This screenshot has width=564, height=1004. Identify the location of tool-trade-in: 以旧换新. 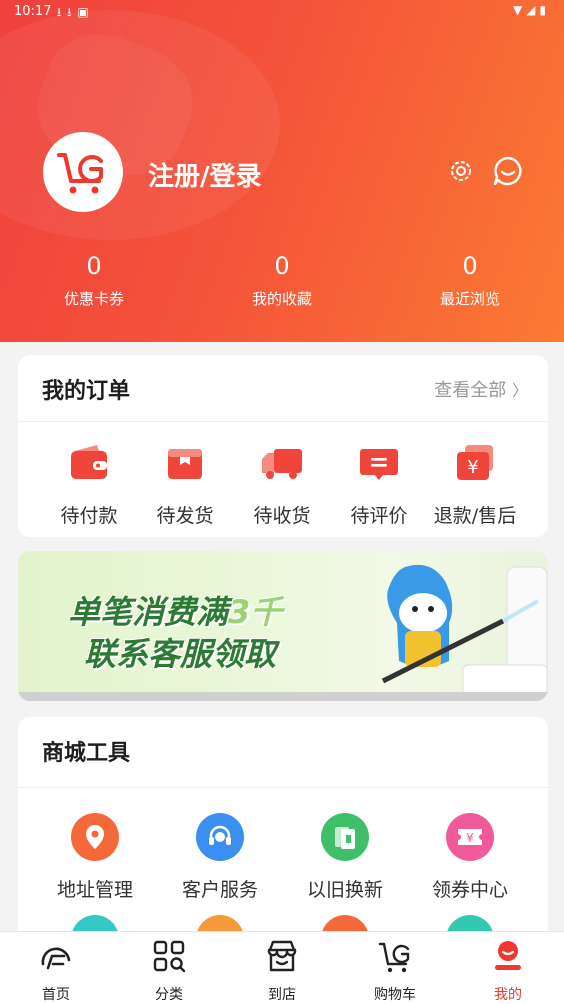
(345, 857).